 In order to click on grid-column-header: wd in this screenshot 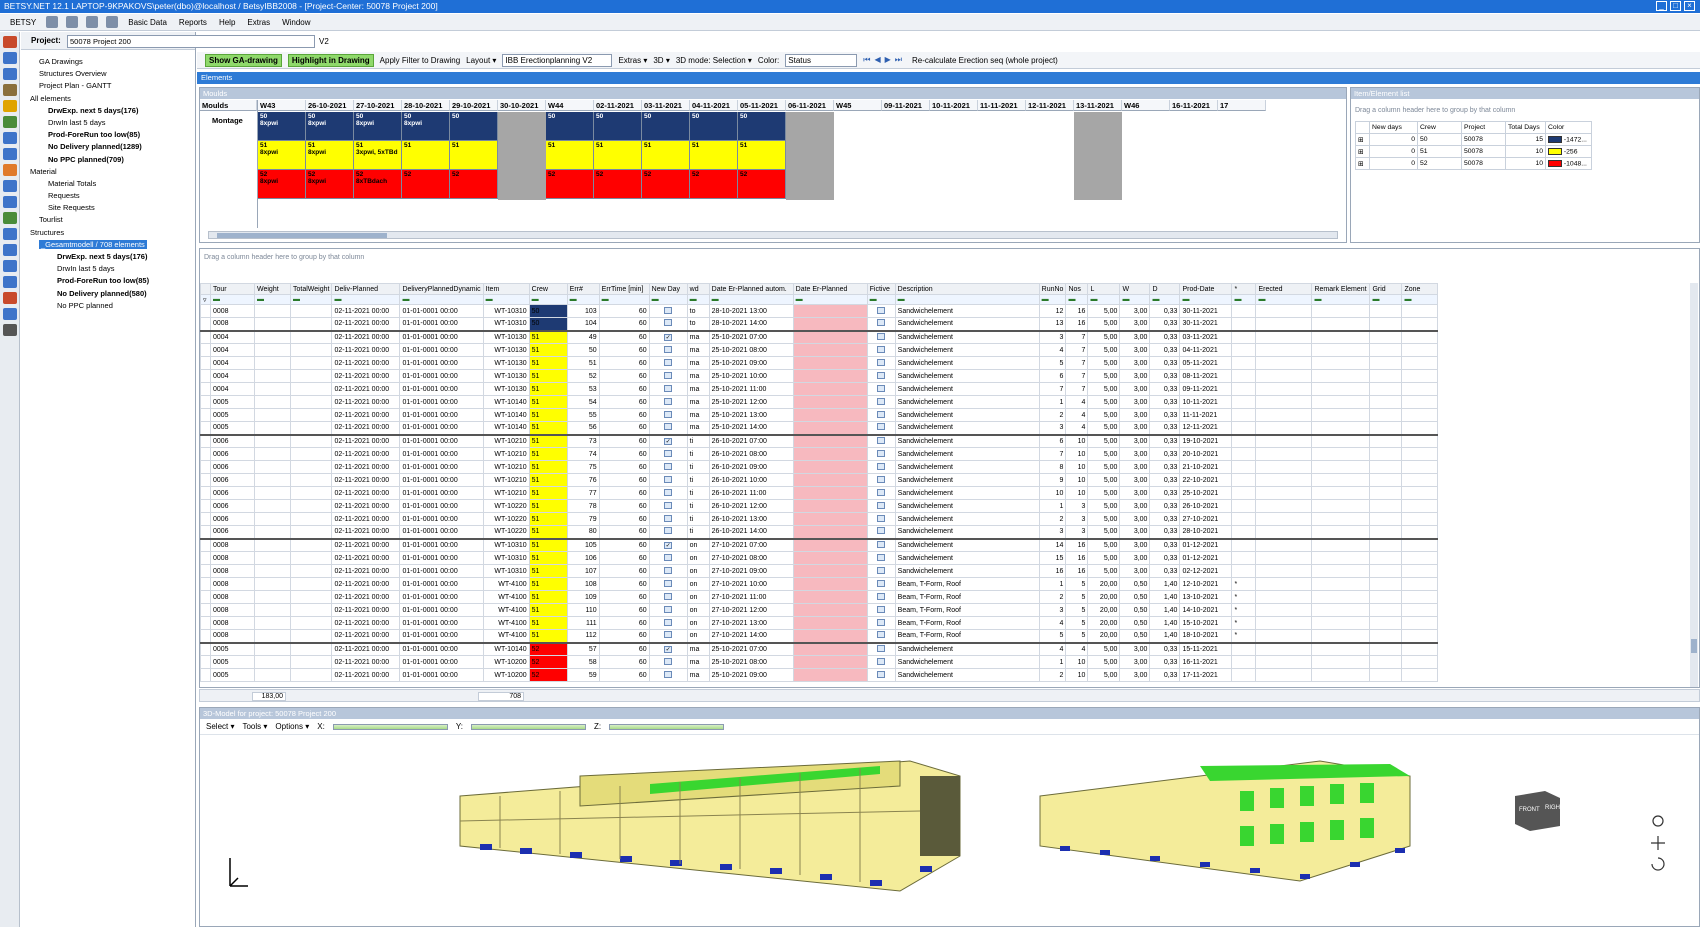, I will do `click(698, 289)`.